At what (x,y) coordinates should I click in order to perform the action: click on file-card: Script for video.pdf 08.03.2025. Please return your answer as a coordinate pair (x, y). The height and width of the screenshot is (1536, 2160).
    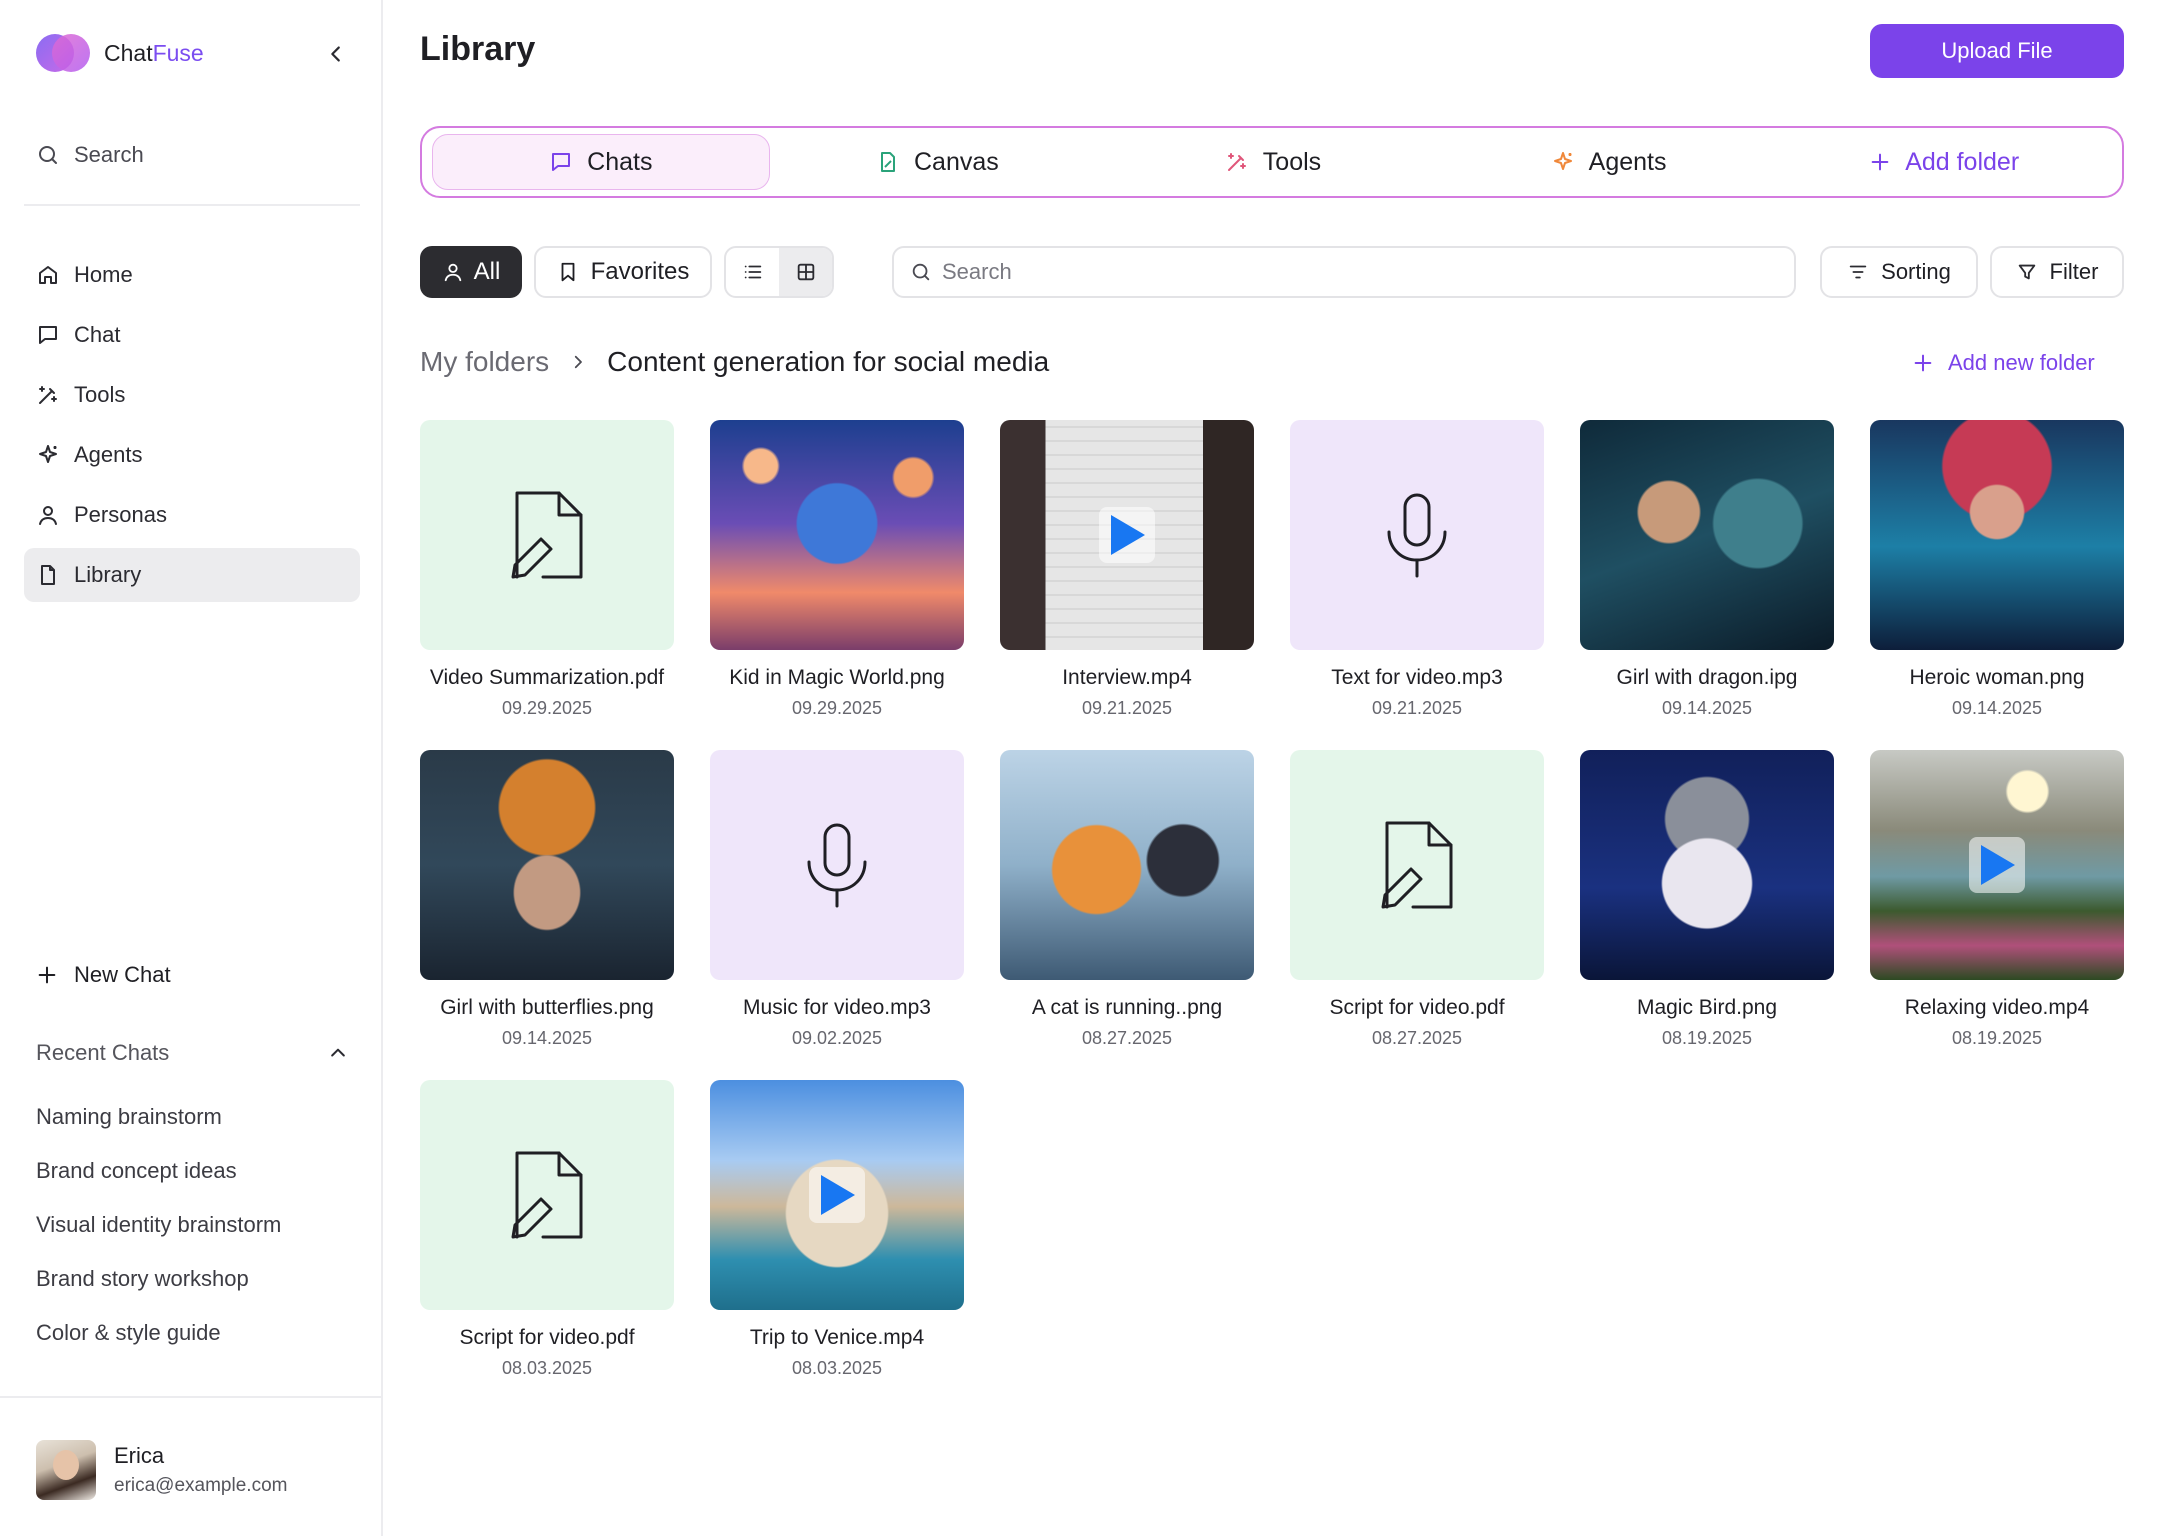
    Looking at the image, I should click on (547, 1230).